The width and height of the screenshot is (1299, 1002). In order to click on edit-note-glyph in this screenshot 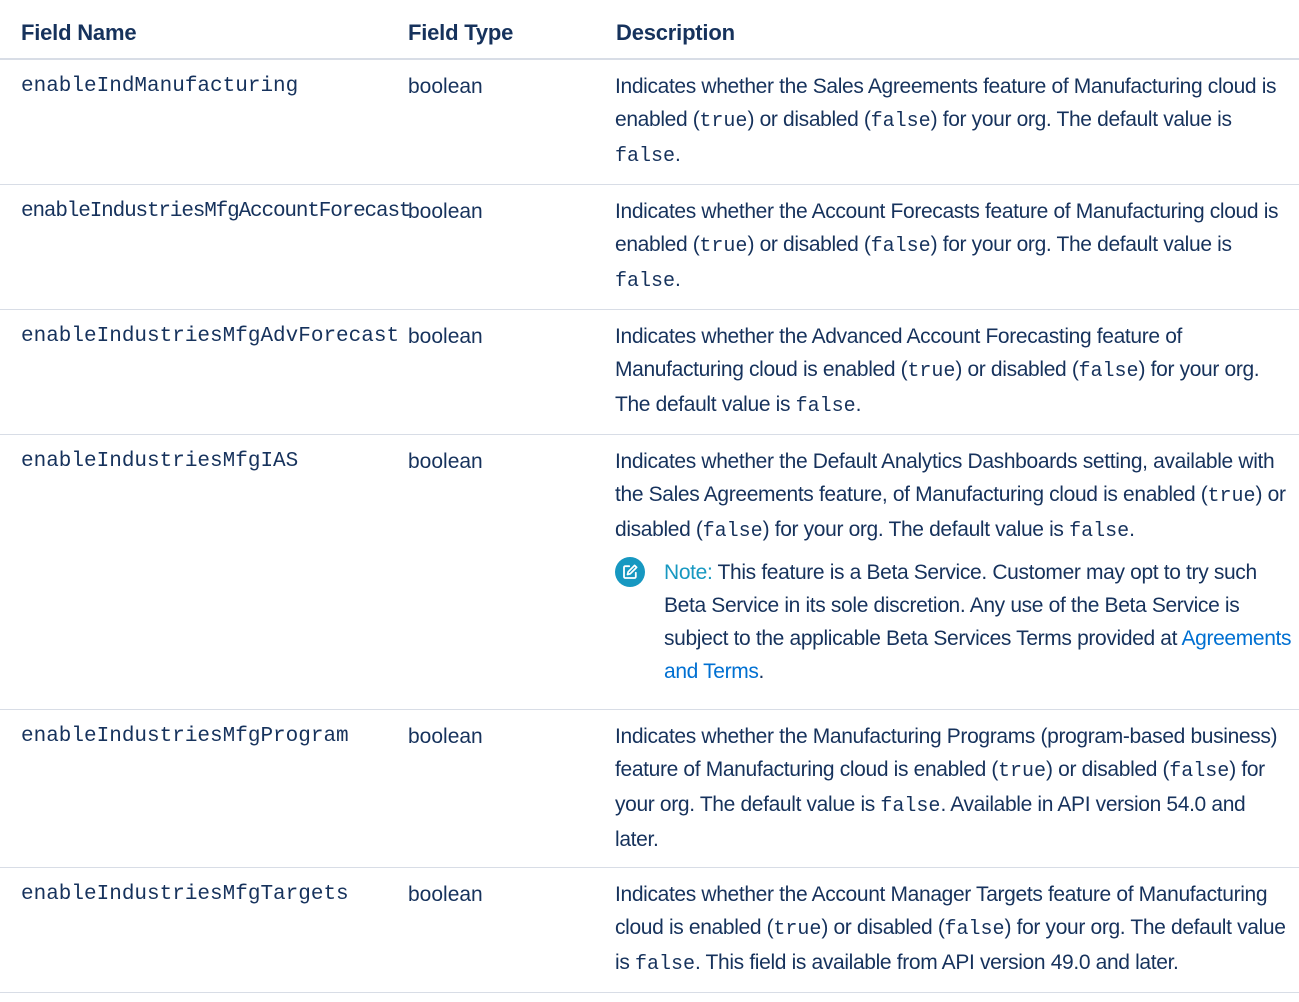, I will do `click(630, 571)`.